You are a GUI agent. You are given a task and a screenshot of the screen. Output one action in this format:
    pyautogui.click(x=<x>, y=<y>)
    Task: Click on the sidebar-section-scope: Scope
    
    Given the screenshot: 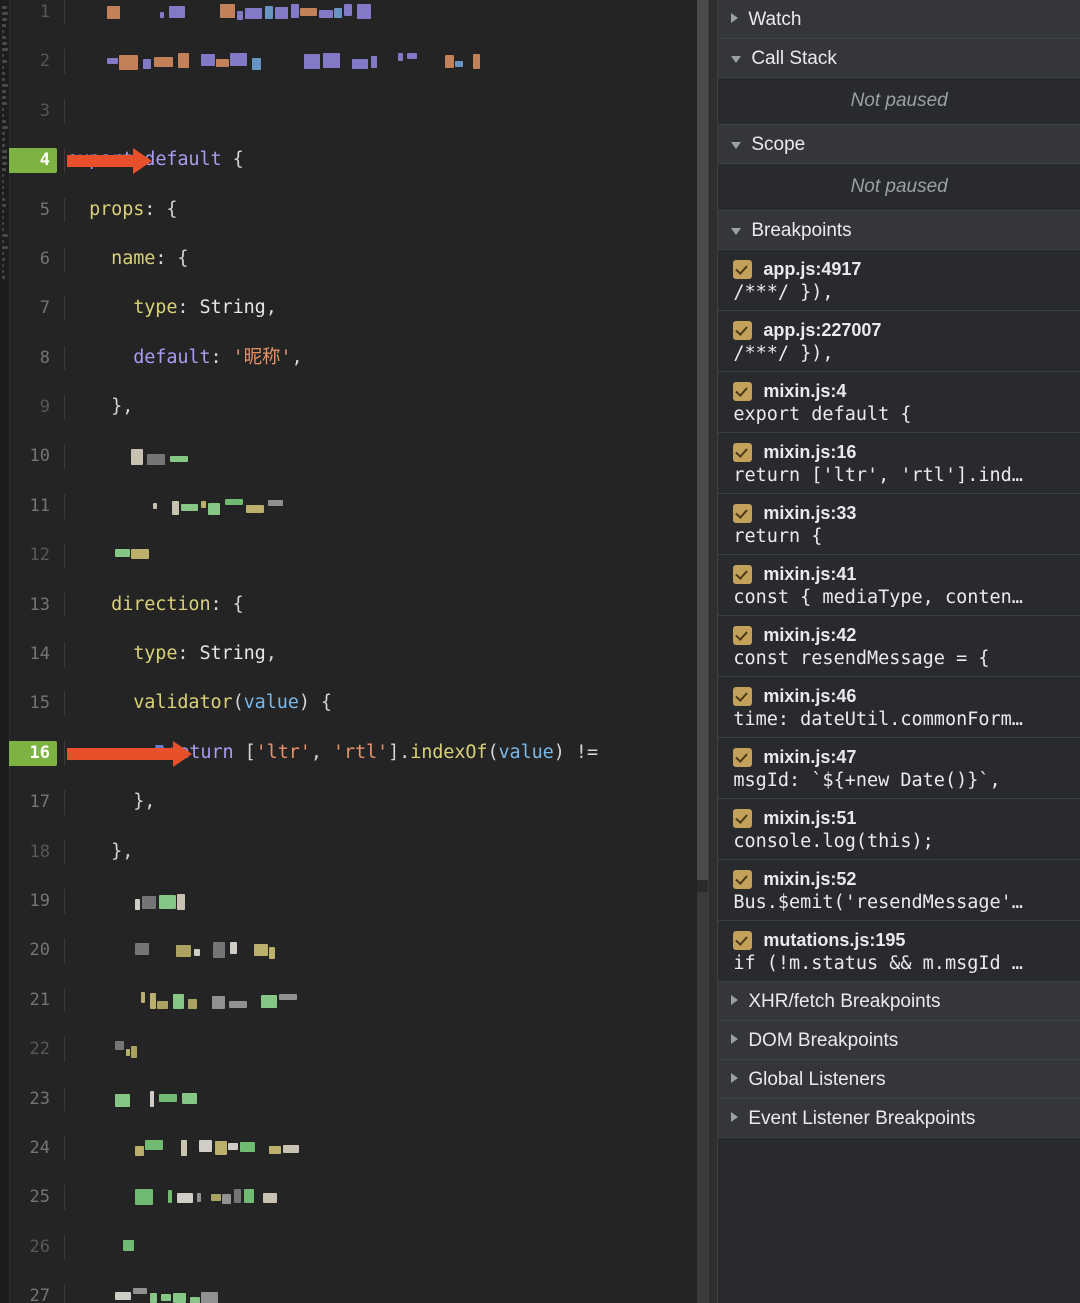 What is the action you would take?
    pyautogui.click(x=899, y=144)
    